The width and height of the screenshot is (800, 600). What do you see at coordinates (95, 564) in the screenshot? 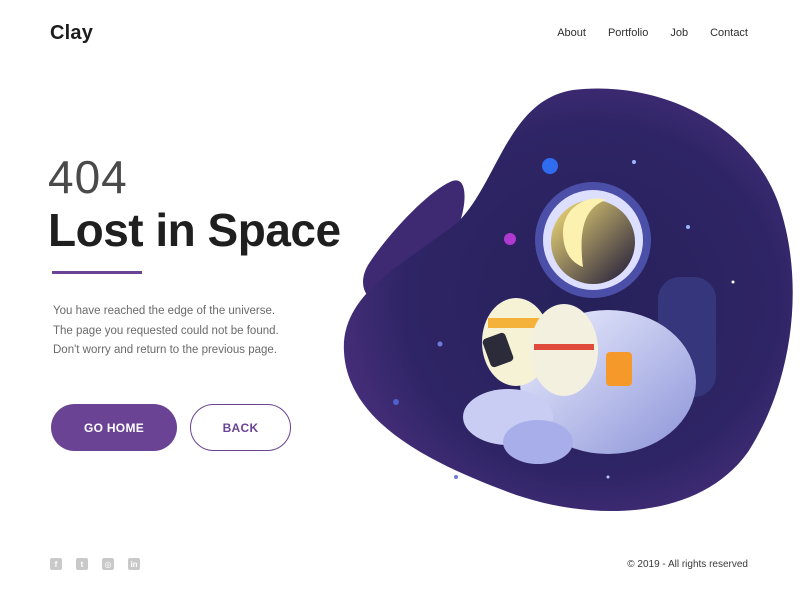
I see `social-links: f t ◎ in` at bounding box center [95, 564].